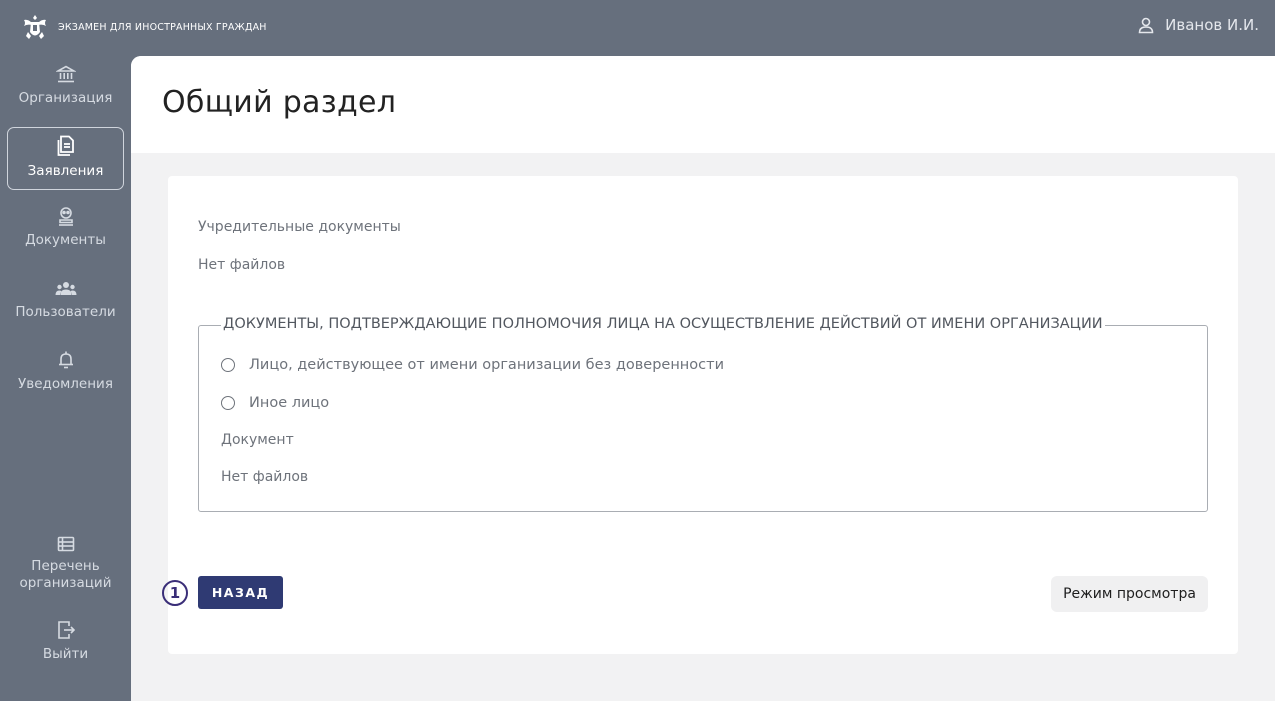 The width and height of the screenshot is (1275, 701). What do you see at coordinates (65, 240) in the screenshot?
I see `sidebar-item-label: Документы` at bounding box center [65, 240].